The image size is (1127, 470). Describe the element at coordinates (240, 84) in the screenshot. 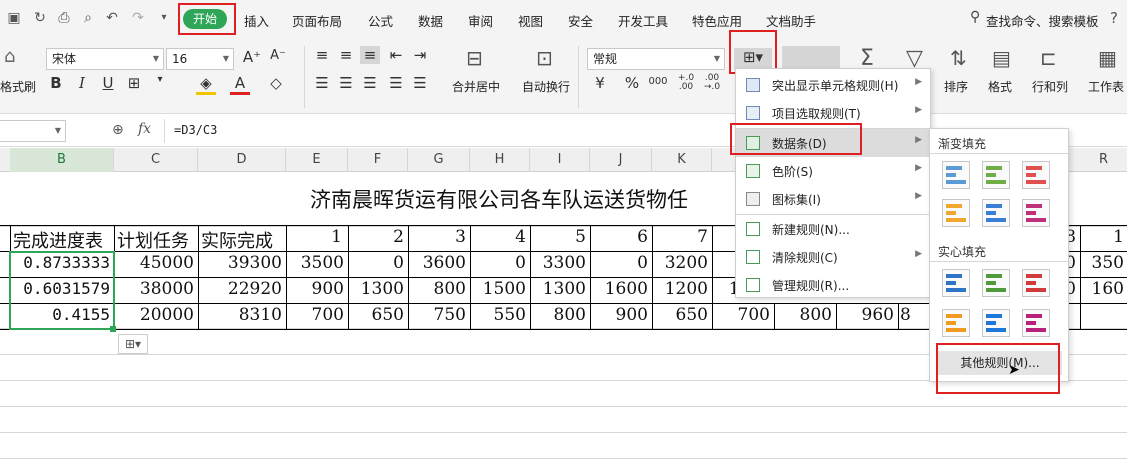

I see `font-color-icon: A` at that location.